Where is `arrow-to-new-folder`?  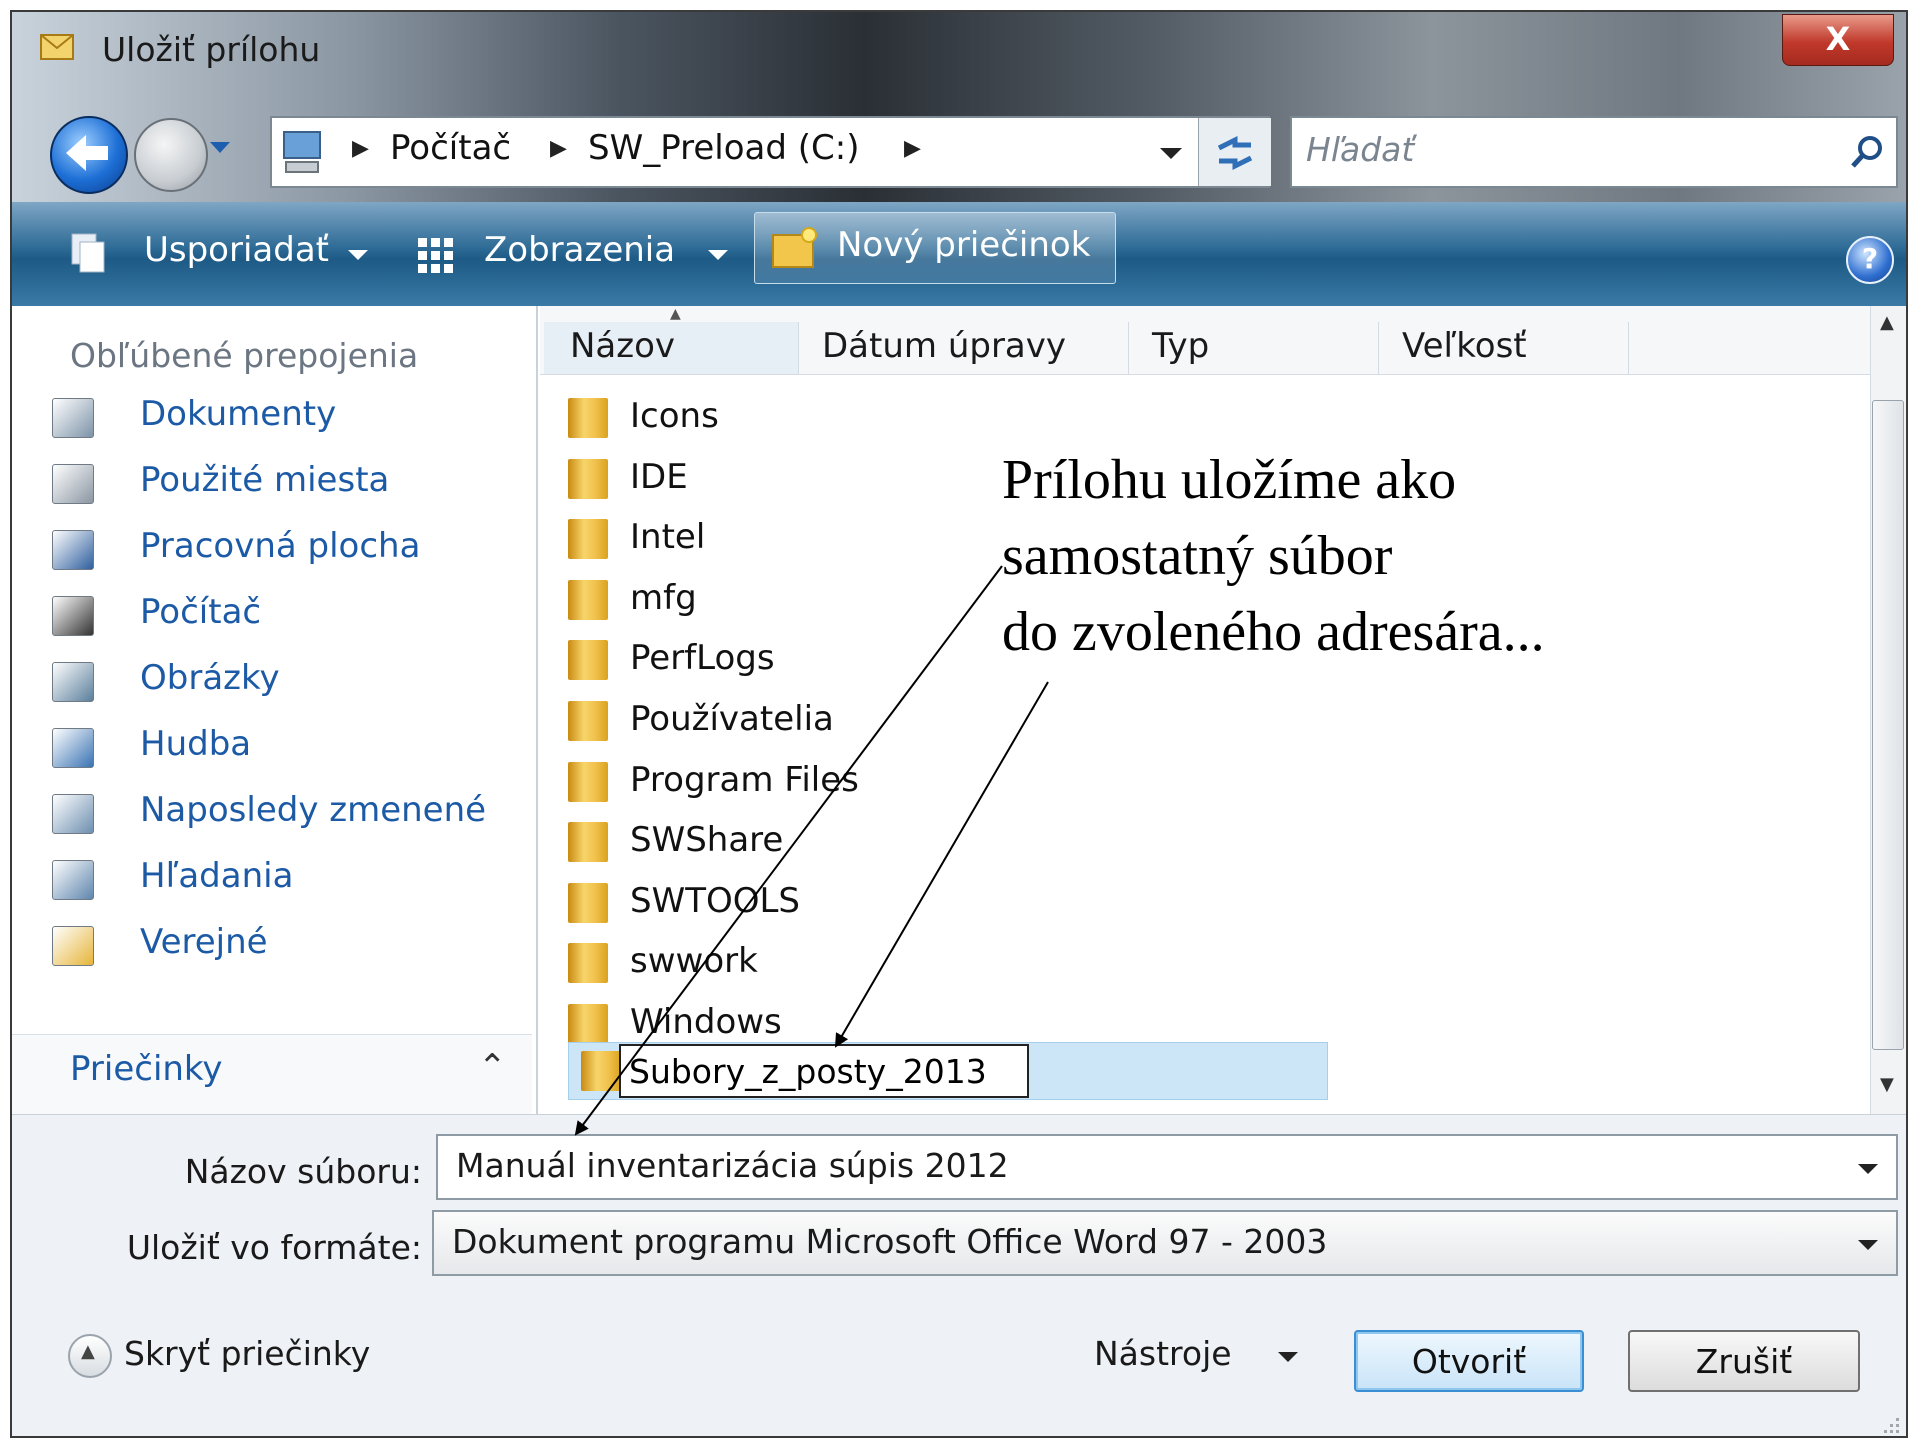 arrow-to-new-folder is located at coordinates (941, 864).